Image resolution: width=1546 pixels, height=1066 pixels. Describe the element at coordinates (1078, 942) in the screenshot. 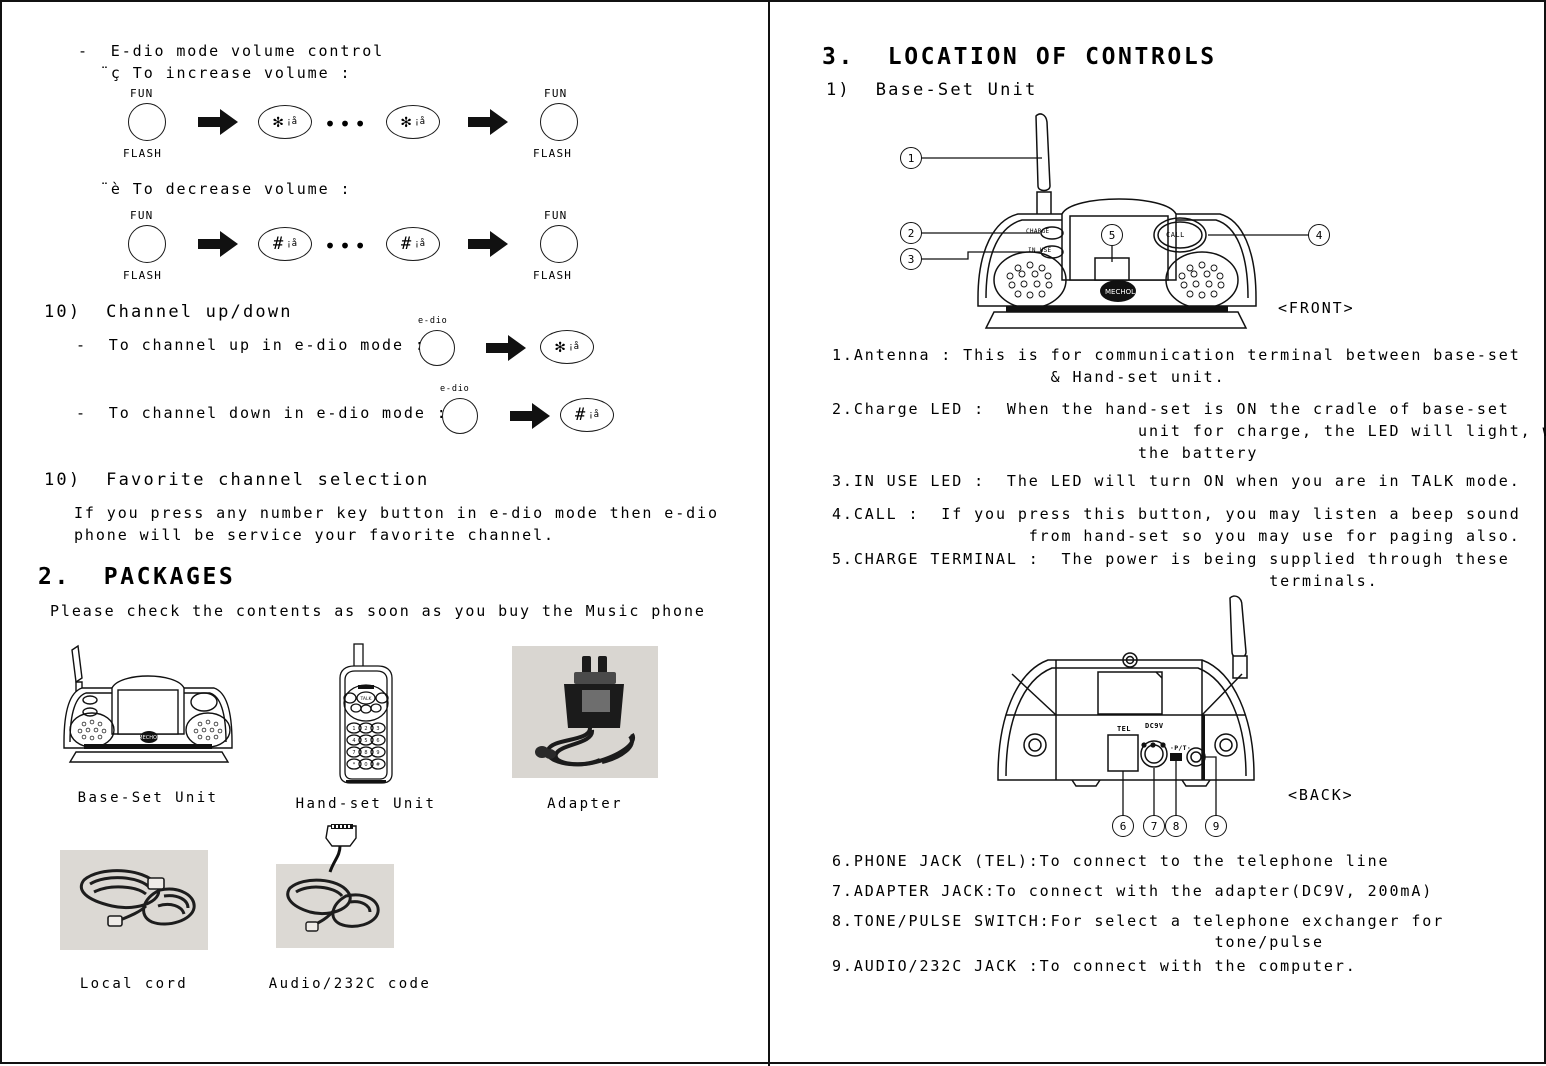

I see `list-item-8-line-2: tone/pulse` at that location.